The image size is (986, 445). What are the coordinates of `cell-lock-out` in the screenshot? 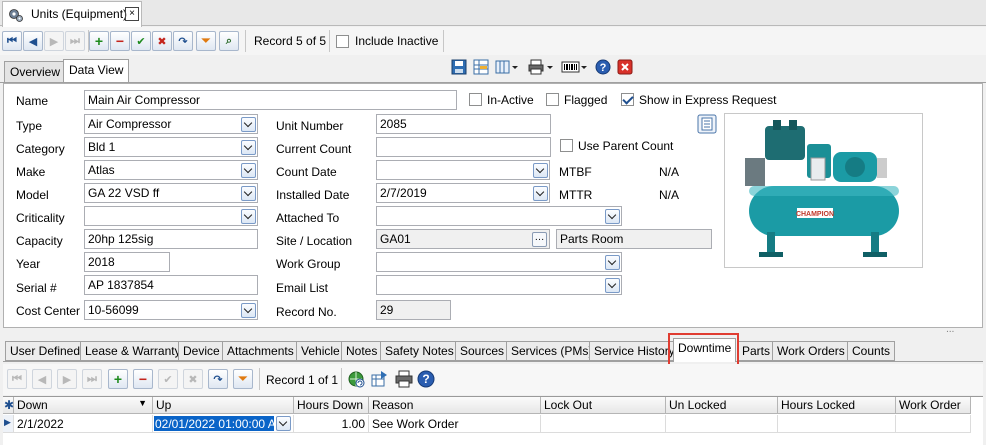 It's located at (603, 424).